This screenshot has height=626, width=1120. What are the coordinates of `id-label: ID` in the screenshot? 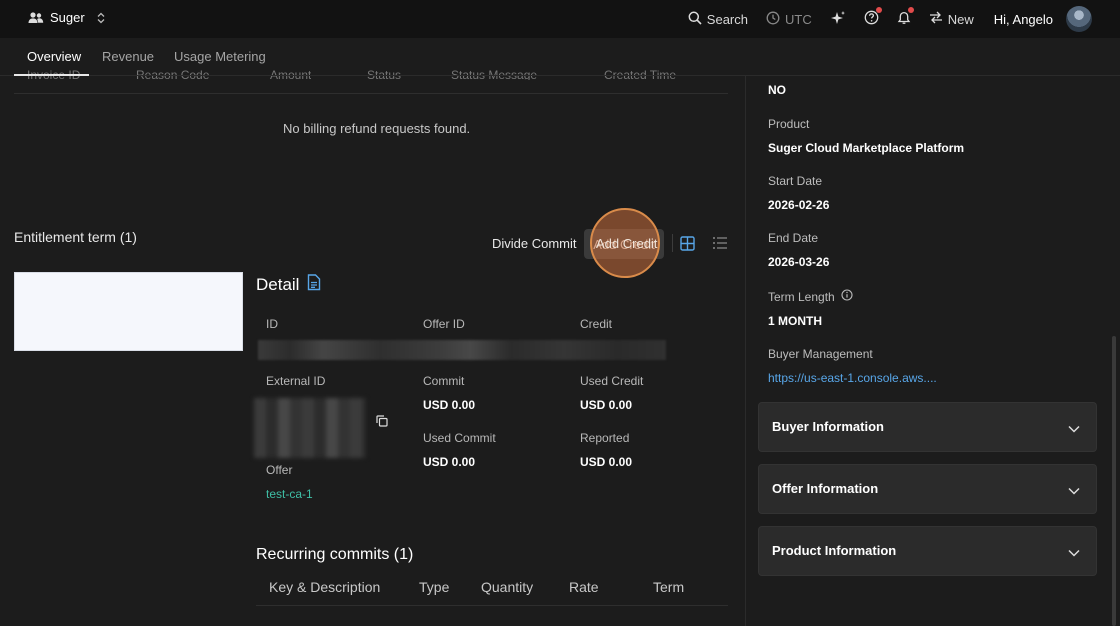 It's located at (272, 324).